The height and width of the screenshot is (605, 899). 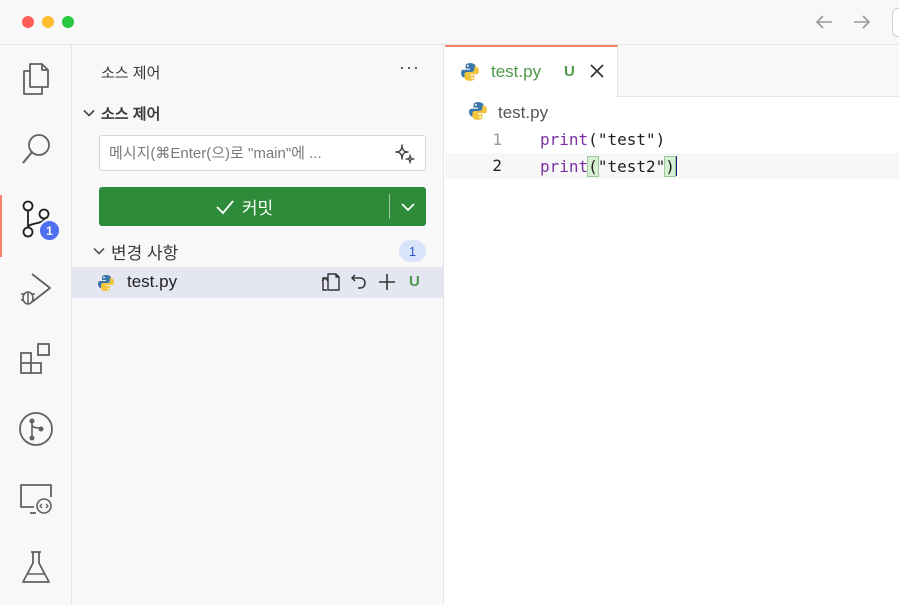 I want to click on plus-icon, so click(x=387, y=282).